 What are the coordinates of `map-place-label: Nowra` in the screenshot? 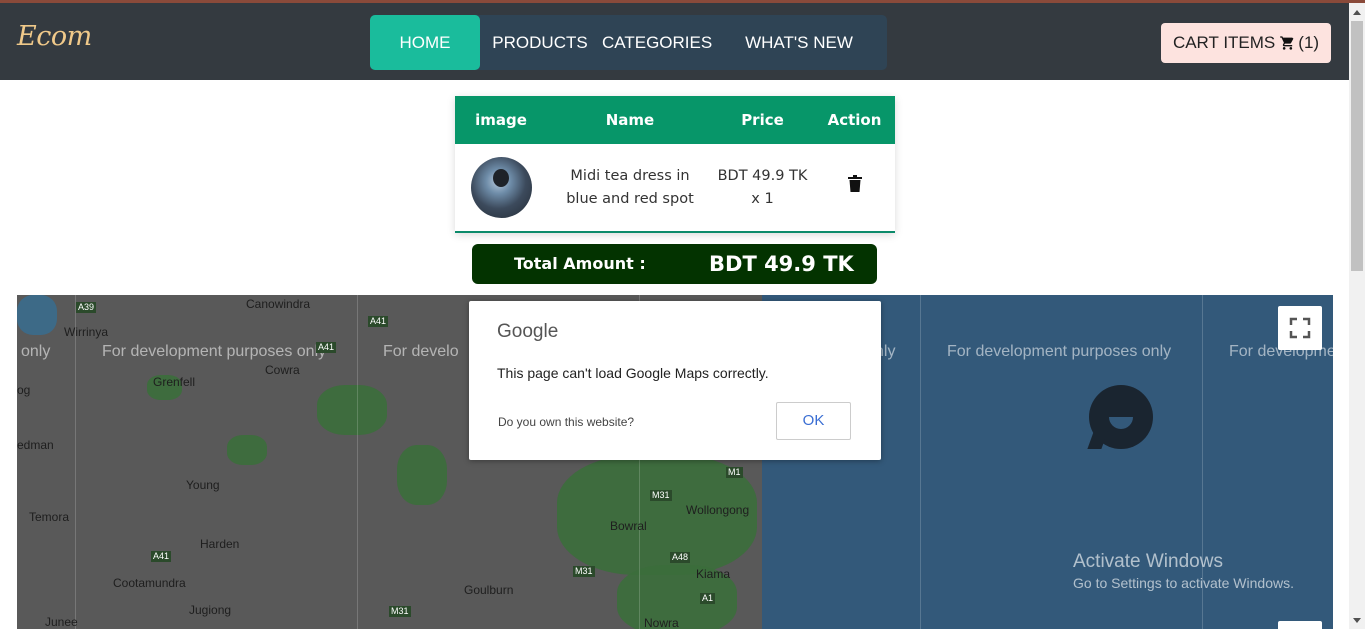 It's located at (661, 622).